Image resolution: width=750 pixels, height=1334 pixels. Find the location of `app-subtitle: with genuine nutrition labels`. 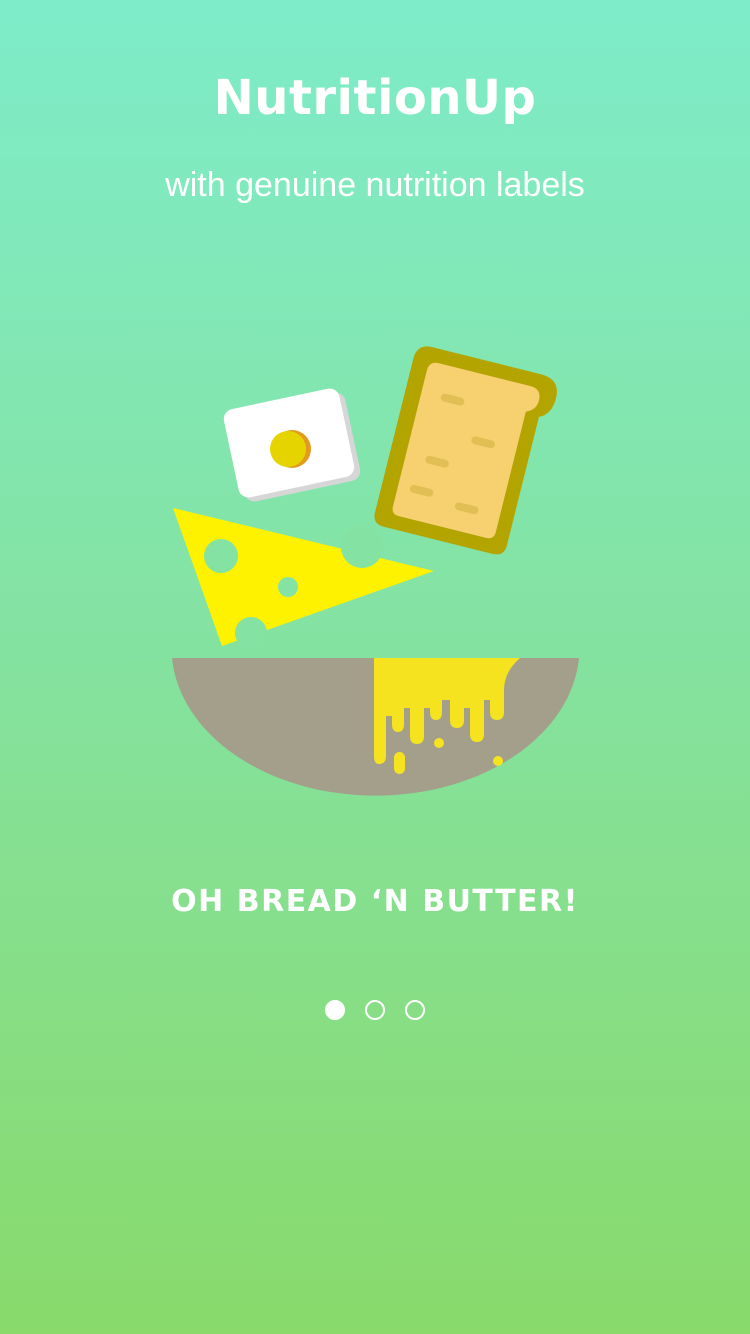

app-subtitle: with genuine nutrition labels is located at coordinates (375, 185).